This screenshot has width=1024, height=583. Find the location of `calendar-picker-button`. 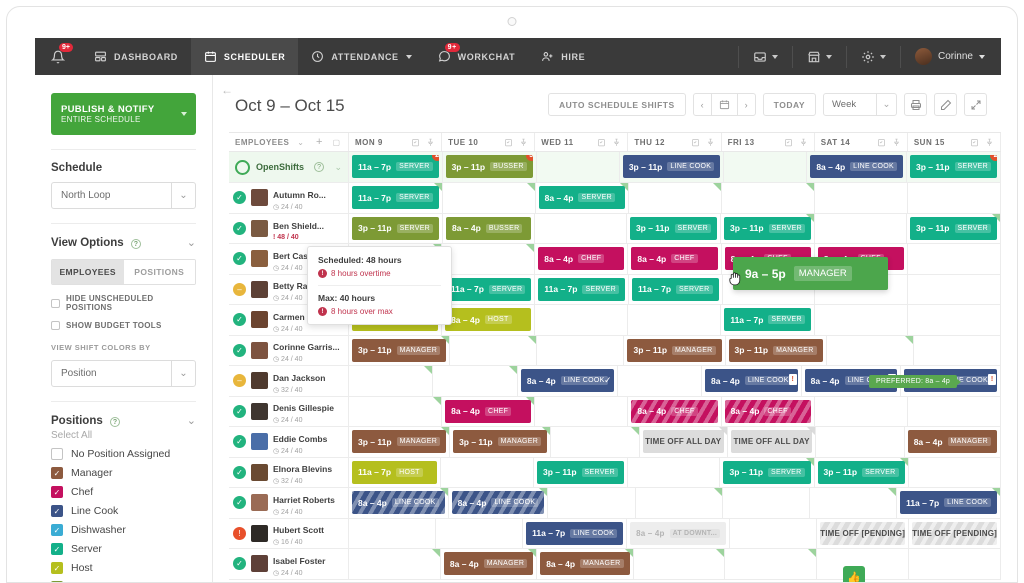

calendar-picker-button is located at coordinates (725, 104).